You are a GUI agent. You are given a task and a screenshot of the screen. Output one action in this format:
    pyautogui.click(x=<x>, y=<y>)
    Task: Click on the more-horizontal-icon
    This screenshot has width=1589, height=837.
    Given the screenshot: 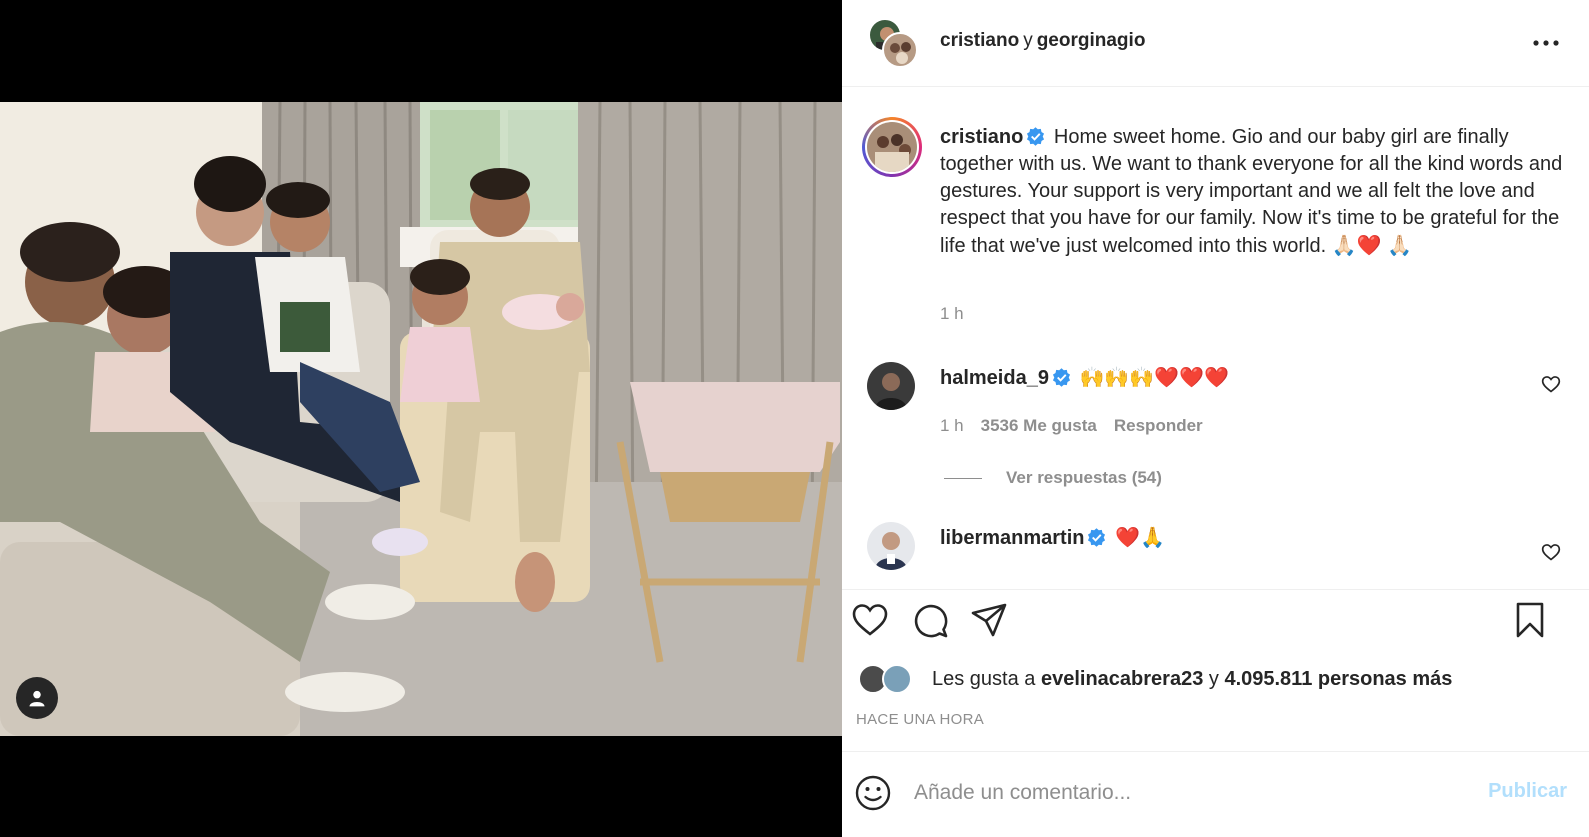 What is the action you would take?
    pyautogui.click(x=1546, y=43)
    